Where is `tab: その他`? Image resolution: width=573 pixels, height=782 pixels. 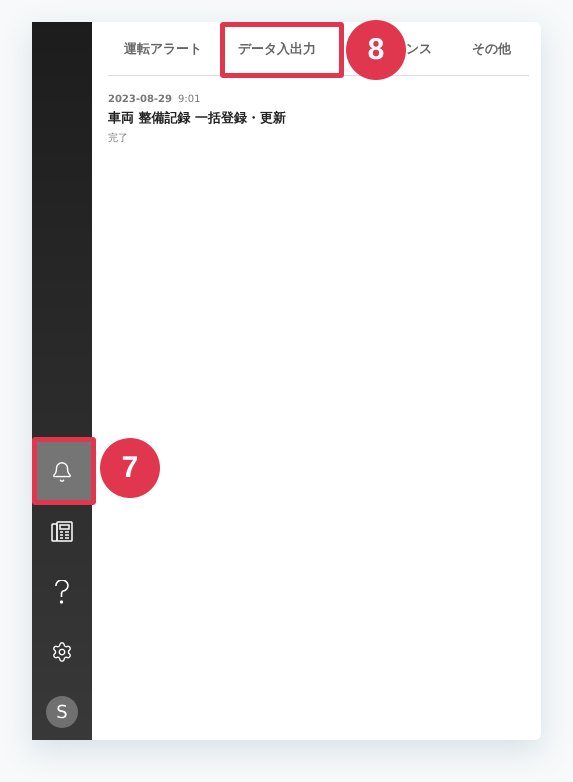
tab: その他 is located at coordinates (491, 49).